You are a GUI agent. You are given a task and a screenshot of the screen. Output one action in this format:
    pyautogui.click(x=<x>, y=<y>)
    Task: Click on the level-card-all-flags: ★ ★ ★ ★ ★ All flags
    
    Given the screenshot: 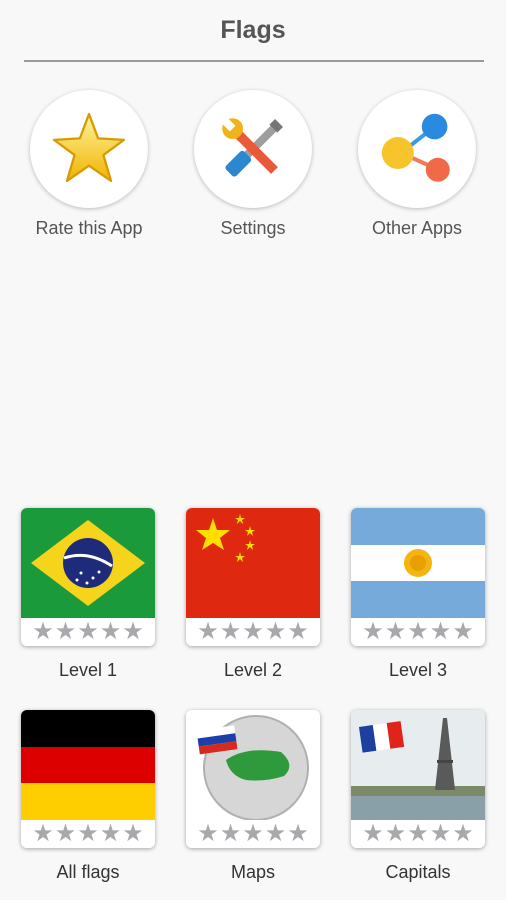 What is the action you would take?
    pyautogui.click(x=88, y=796)
    